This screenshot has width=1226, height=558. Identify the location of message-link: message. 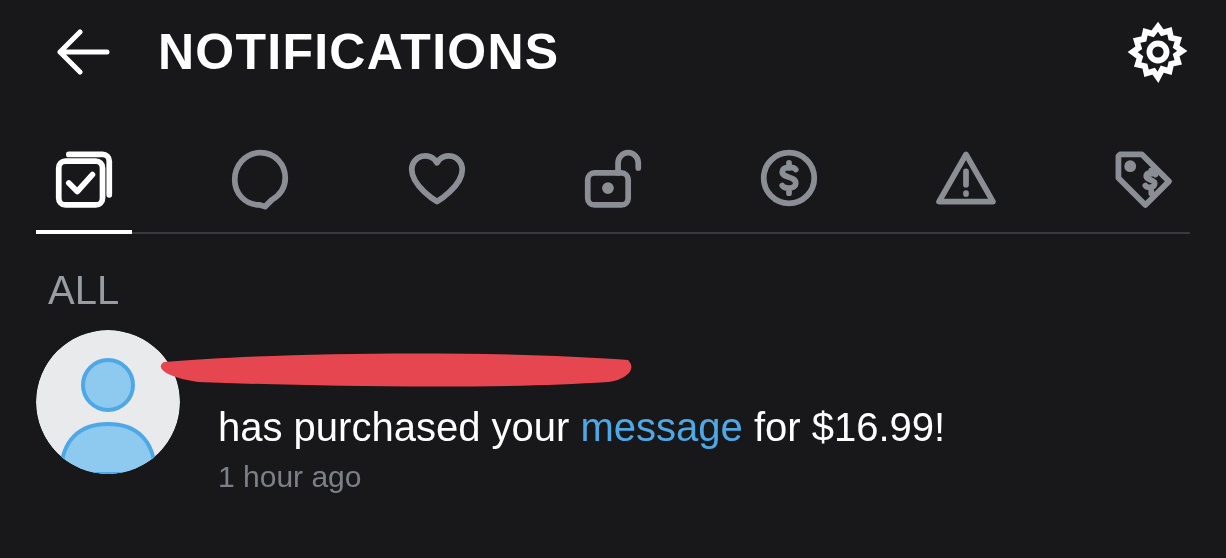
(661, 427).